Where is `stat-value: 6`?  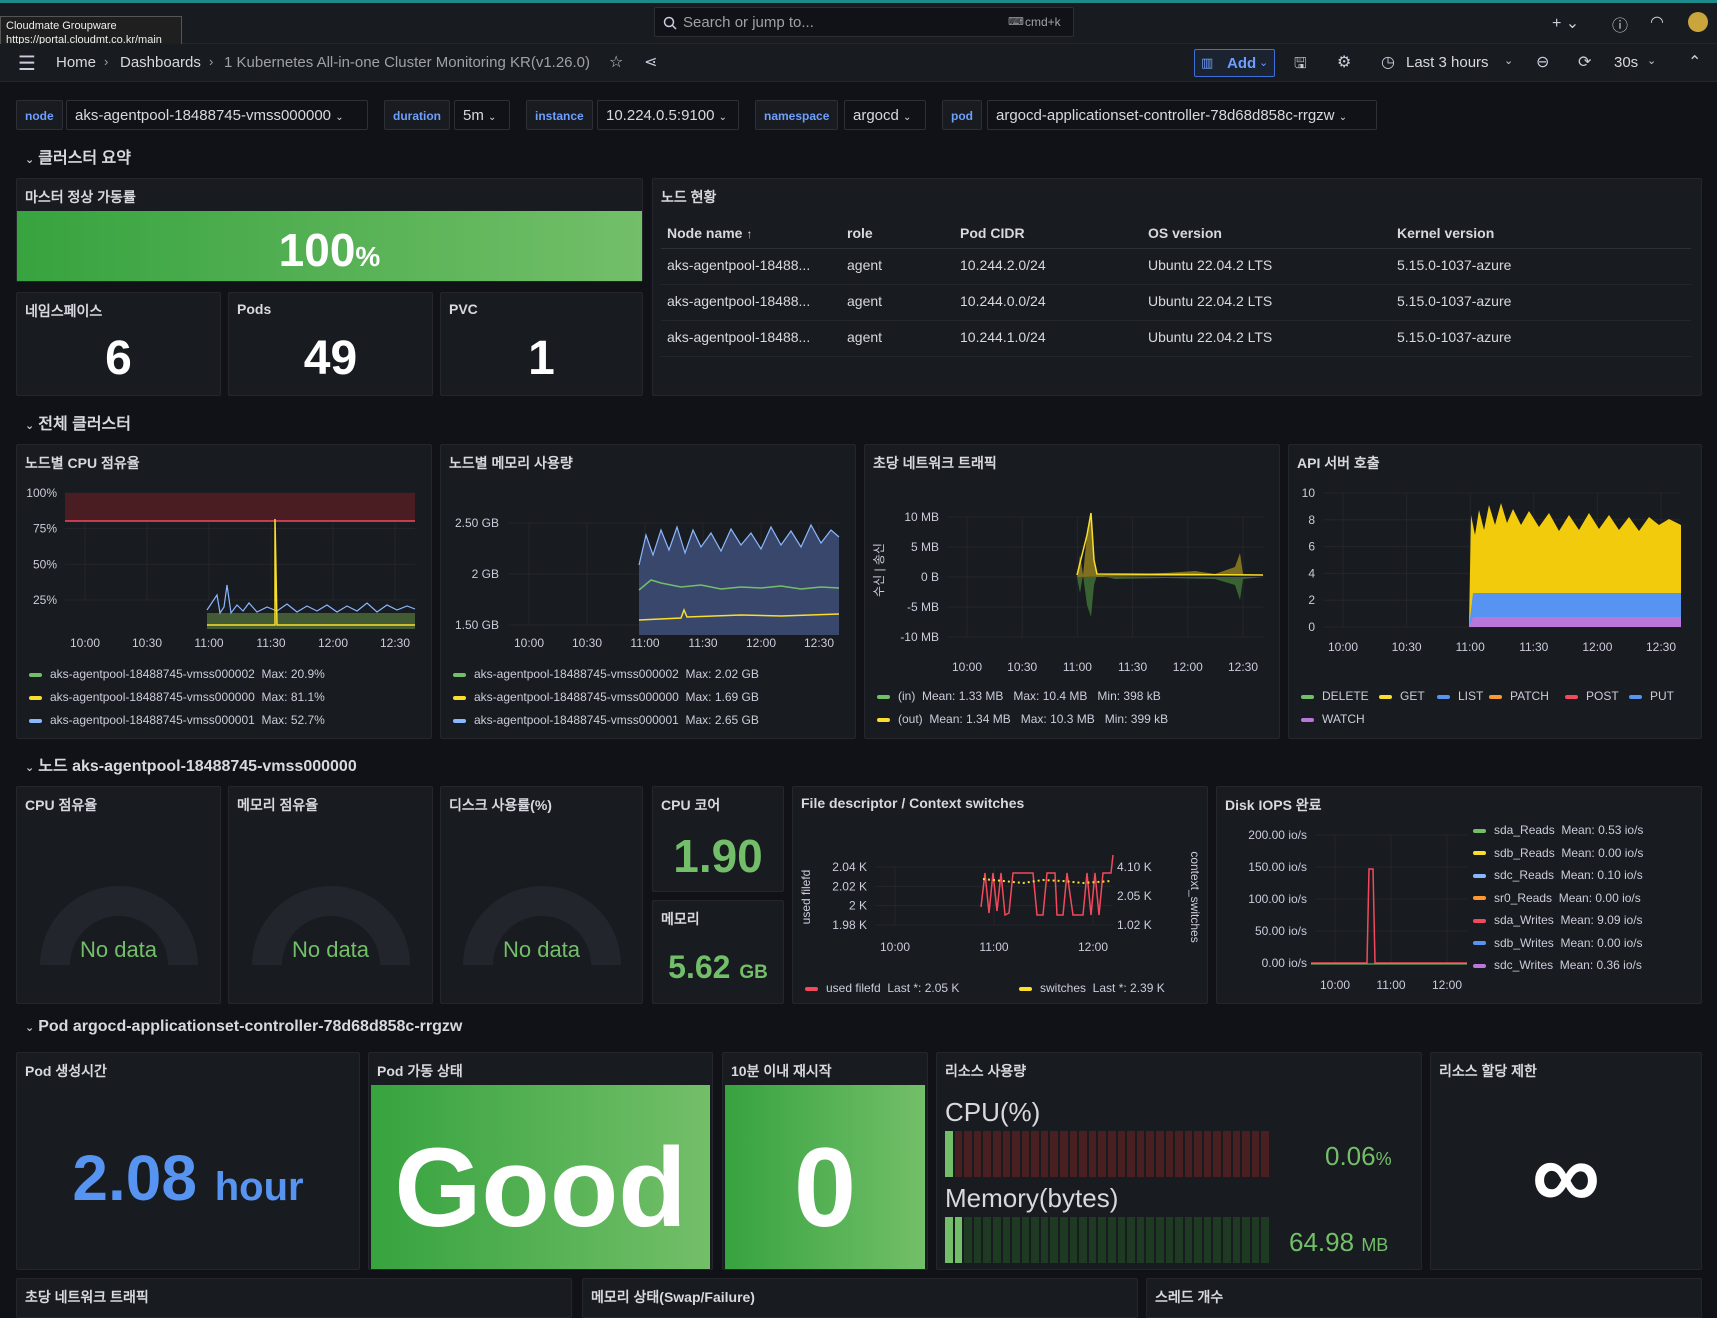 stat-value: 6 is located at coordinates (118, 358).